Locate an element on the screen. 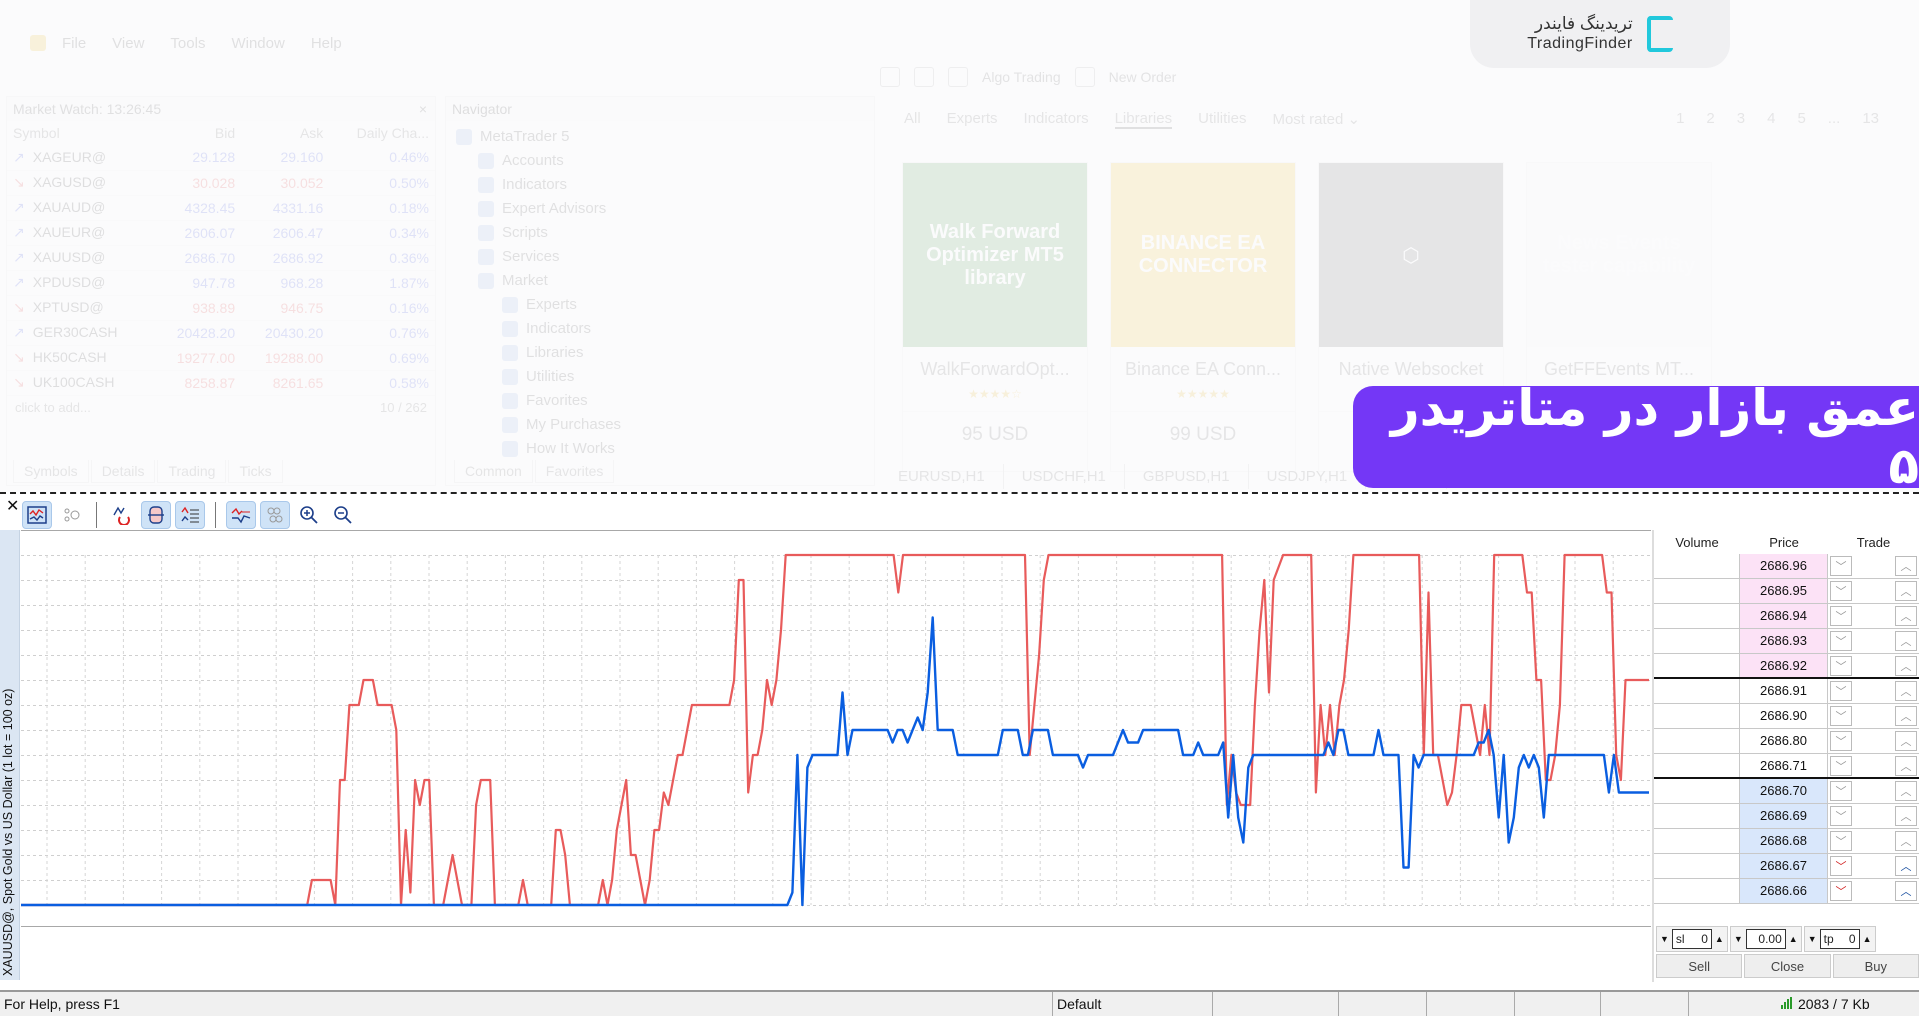 Image resolution: width=1919 pixels, height=1016 pixels. market-watch-row: ↘ XAGUSD@ 30.028 30.052 0.50% is located at coordinates (221, 183).